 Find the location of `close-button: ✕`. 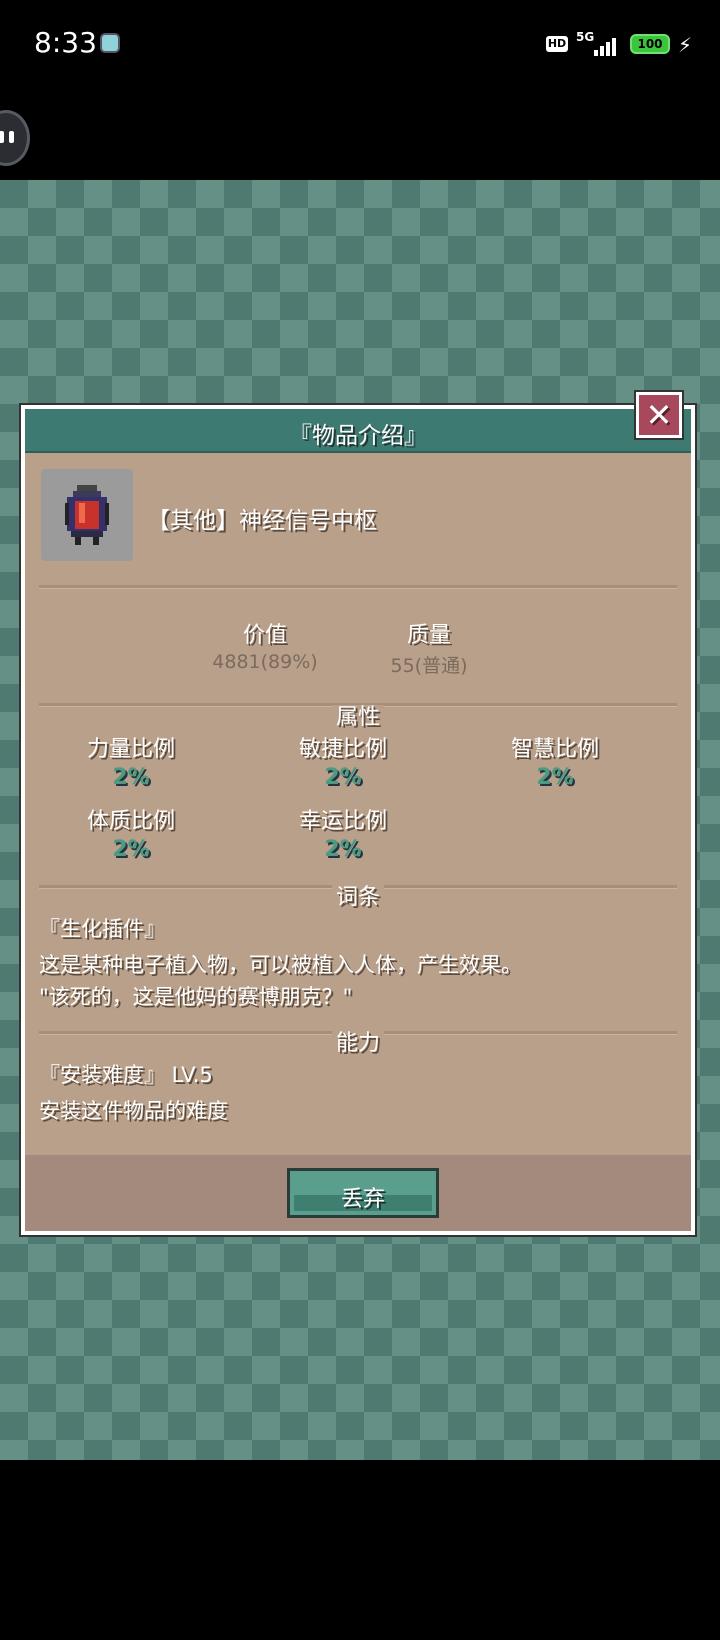

close-button: ✕ is located at coordinates (659, 415).